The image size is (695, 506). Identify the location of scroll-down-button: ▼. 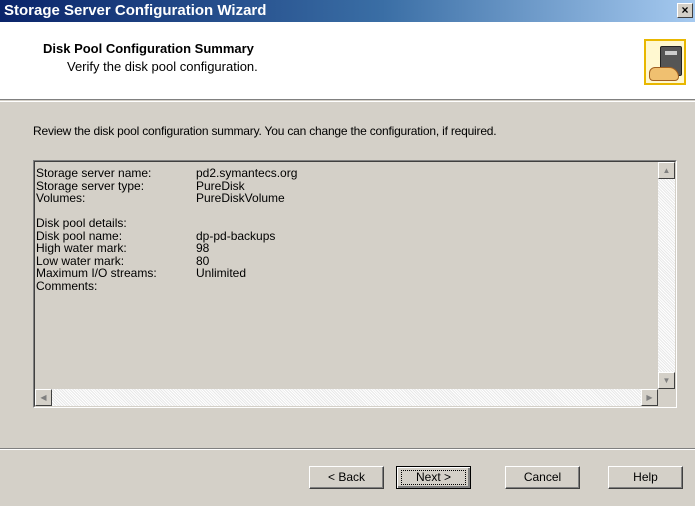
(666, 380).